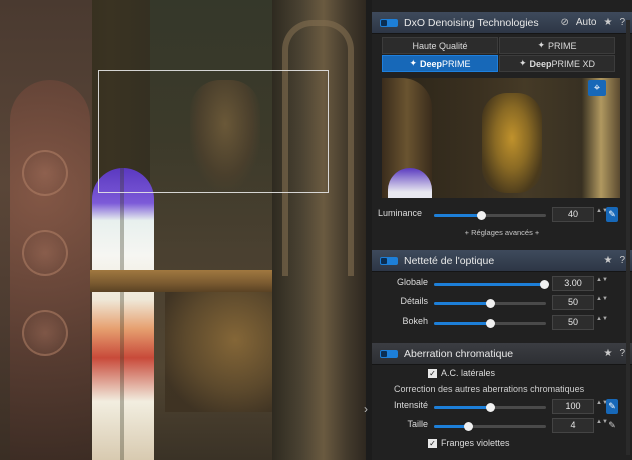  I want to click on globale-spinner: ▲▼, so click(602, 280).